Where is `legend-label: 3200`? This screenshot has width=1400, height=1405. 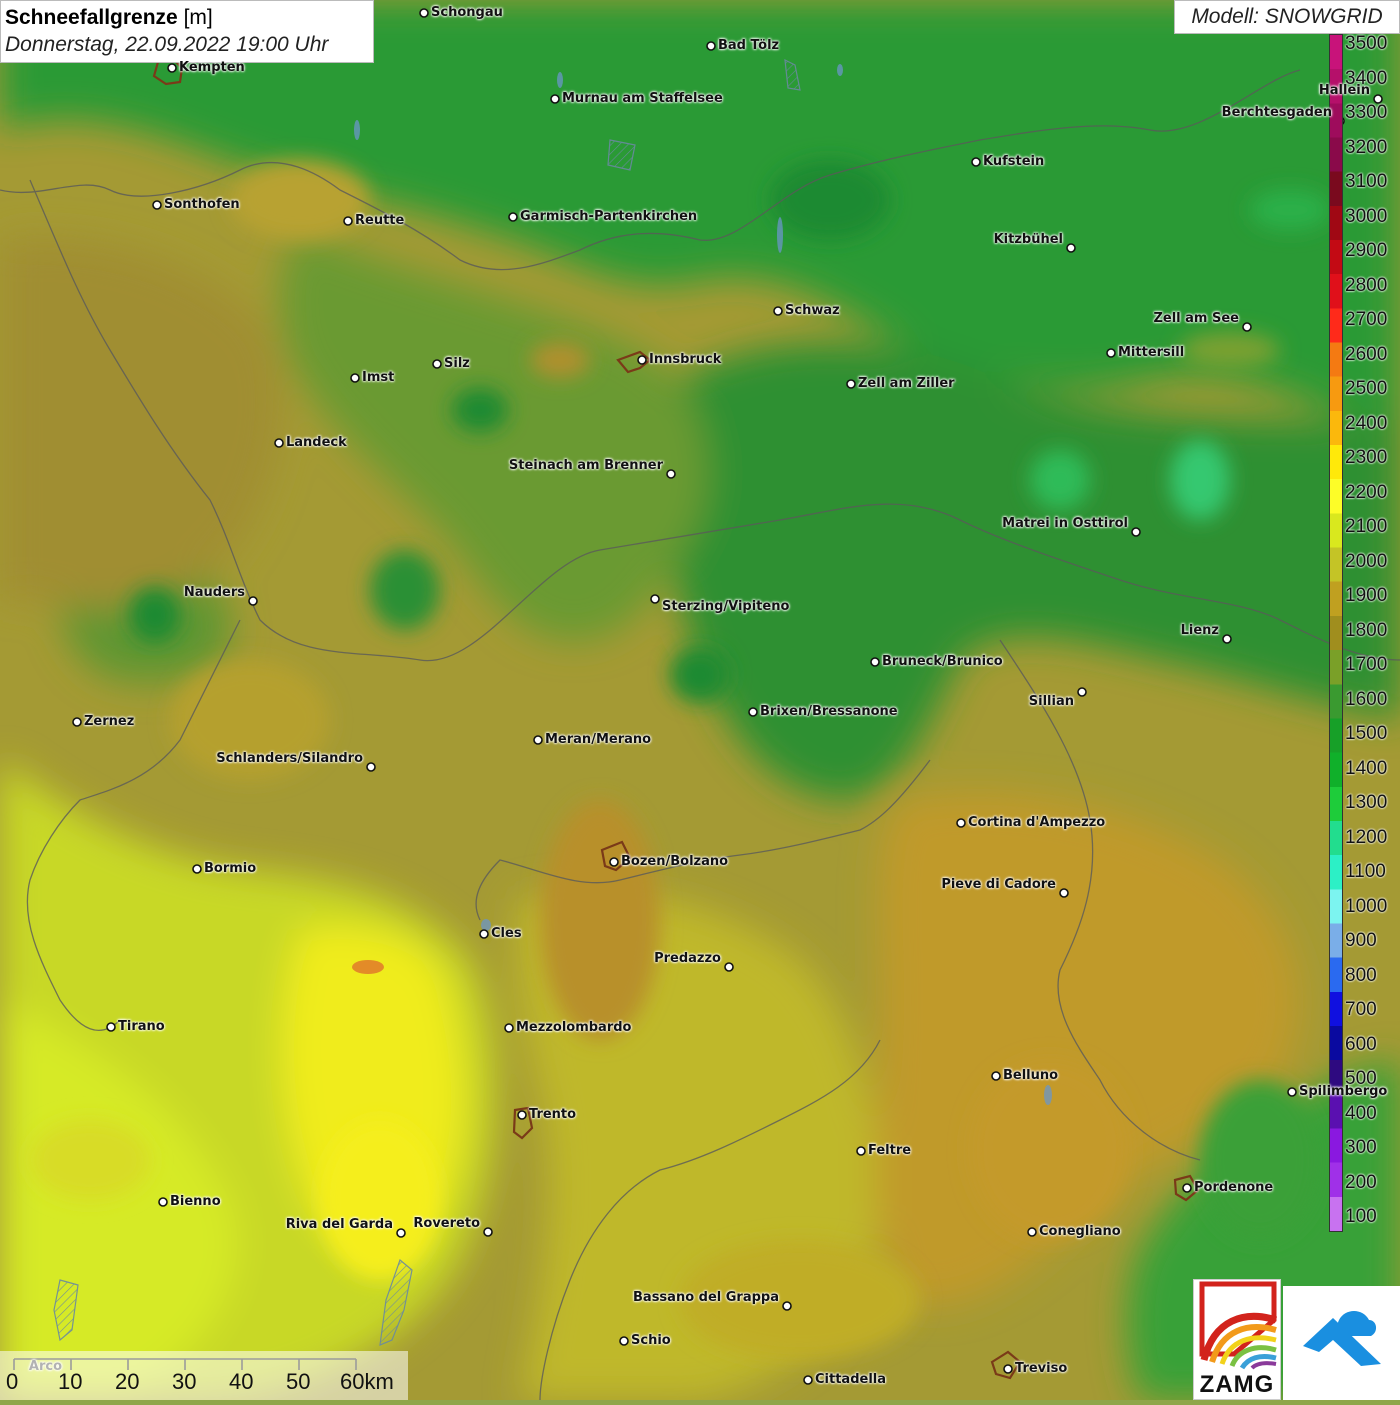 legend-label: 3200 is located at coordinates (1366, 147).